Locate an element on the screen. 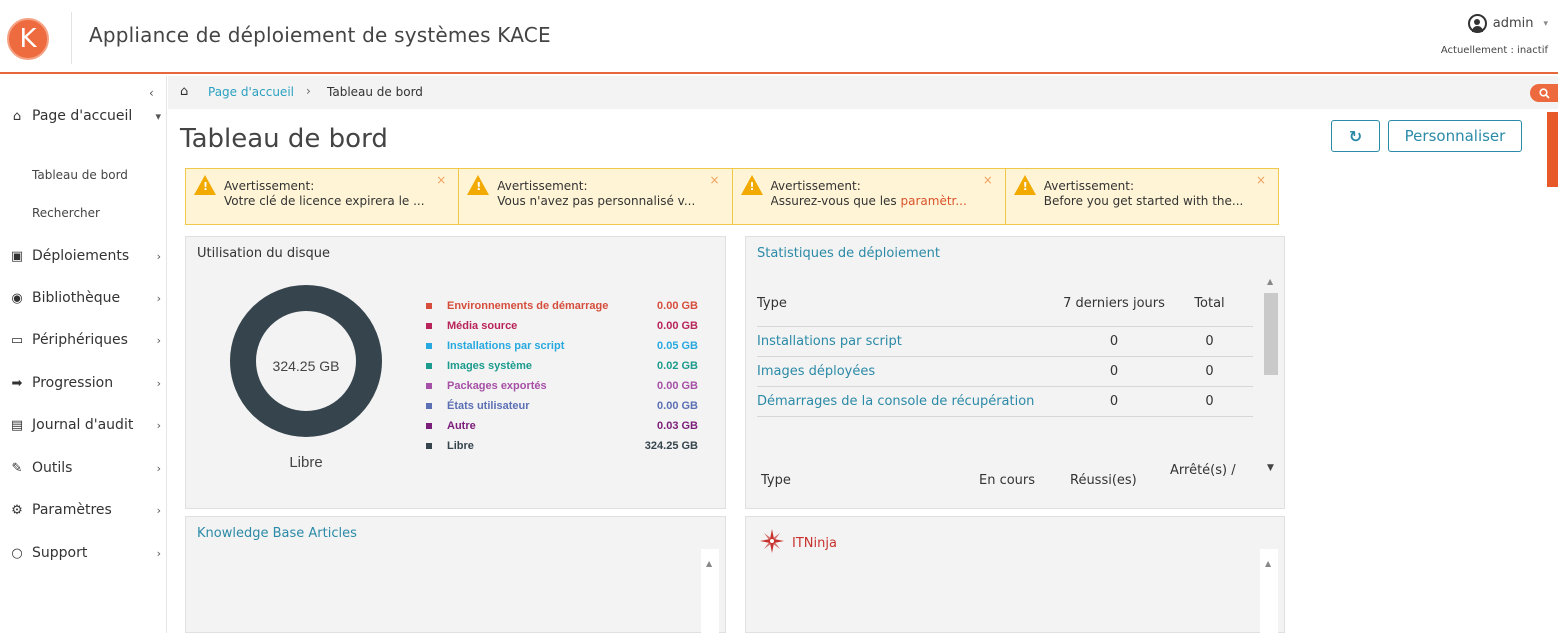 Image resolution: width=1558 pixels, height=634 pixels. legend-item: Environnements de démarrage 0.00 GB is located at coordinates (562, 306).